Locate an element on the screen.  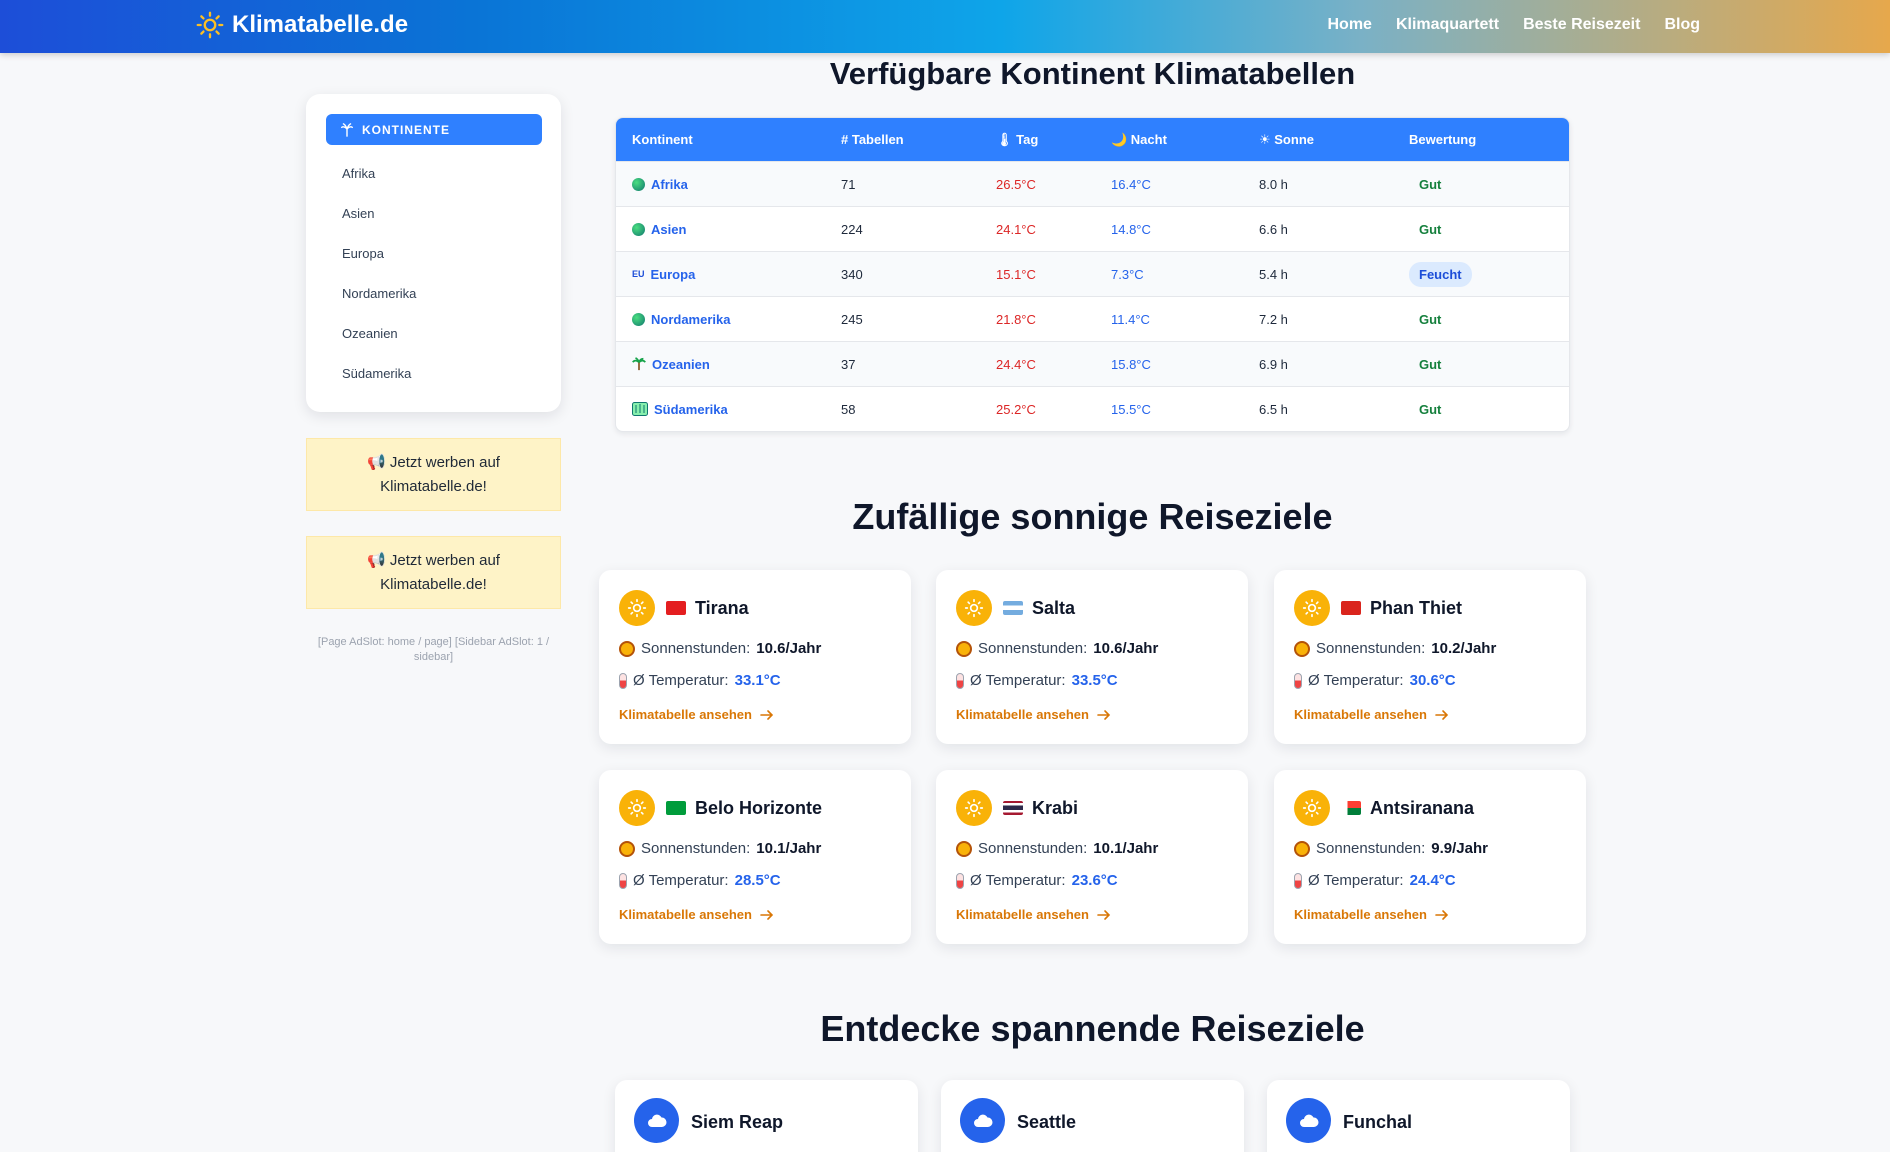
brand-name: Klimatabelle.de is located at coordinates (320, 24).